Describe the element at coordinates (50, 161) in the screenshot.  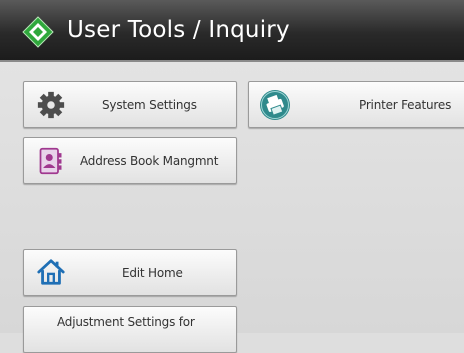
I see `address-book-icon` at that location.